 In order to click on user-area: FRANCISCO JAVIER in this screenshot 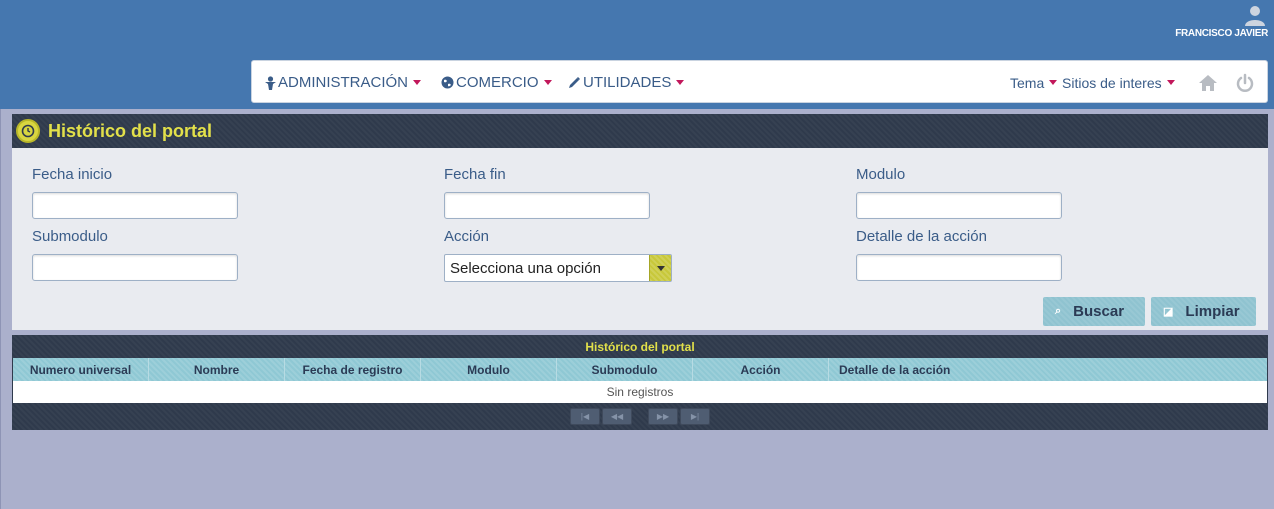, I will do `click(1221, 21)`.